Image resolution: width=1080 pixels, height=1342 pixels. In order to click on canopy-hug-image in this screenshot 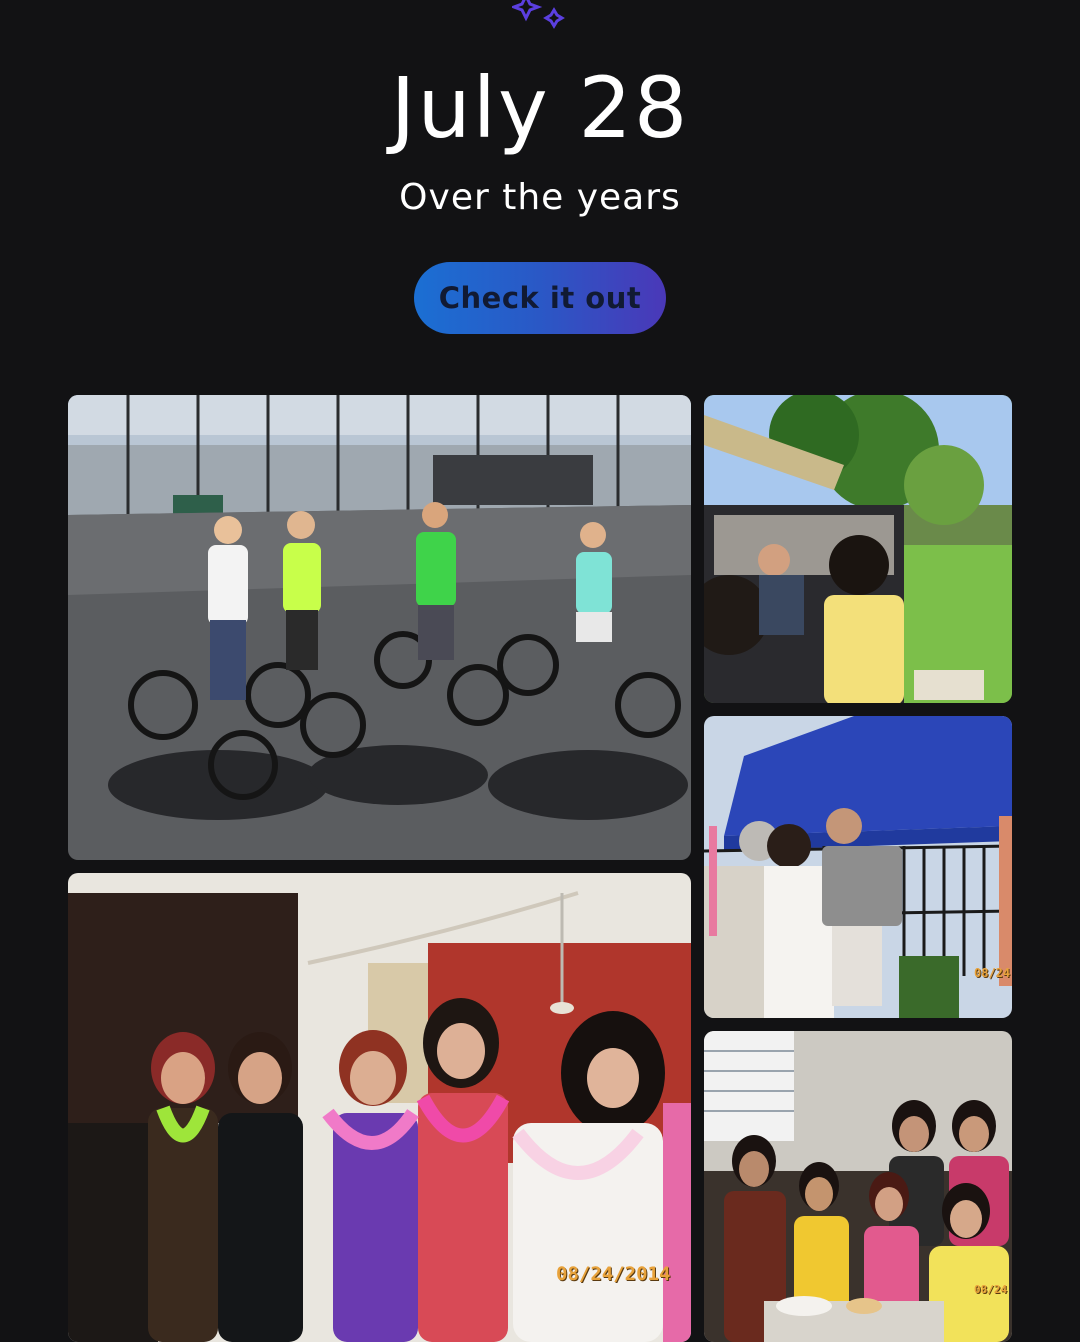, I will do `click(858, 867)`.